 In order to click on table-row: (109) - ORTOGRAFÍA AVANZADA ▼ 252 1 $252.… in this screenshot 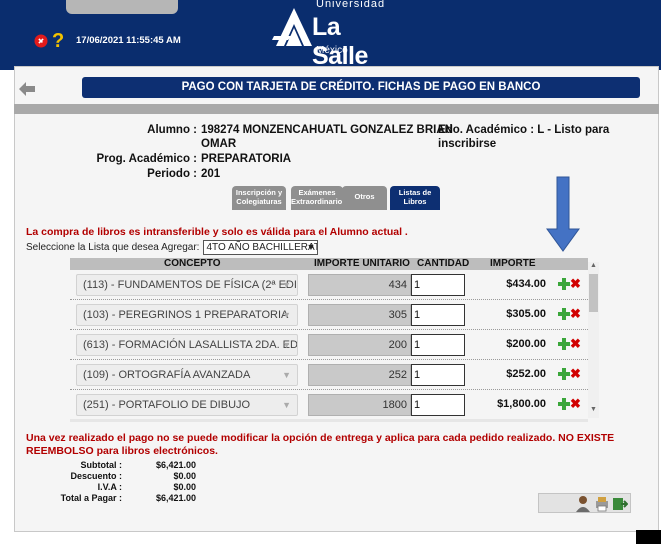, I will do `click(329, 375)`.